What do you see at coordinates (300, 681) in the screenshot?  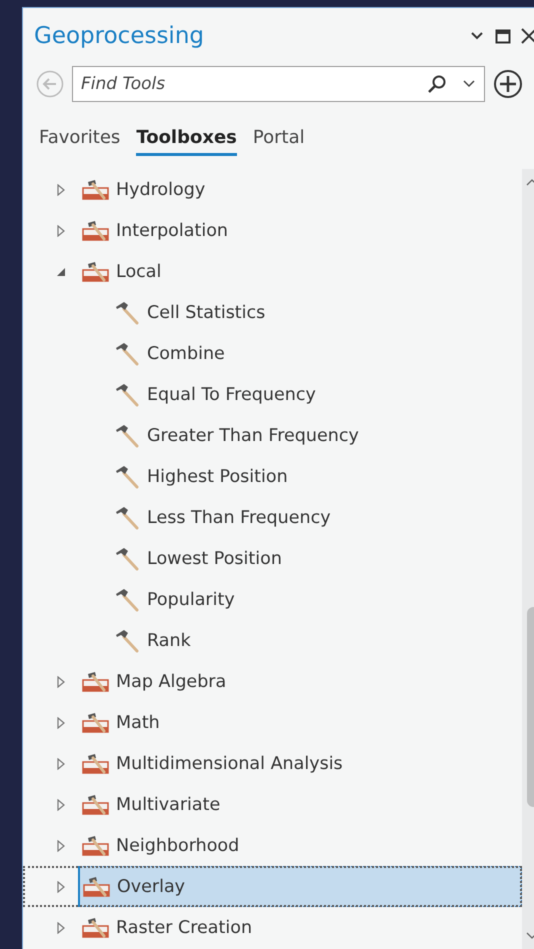 I see `toolbox-item: Map Algebra` at bounding box center [300, 681].